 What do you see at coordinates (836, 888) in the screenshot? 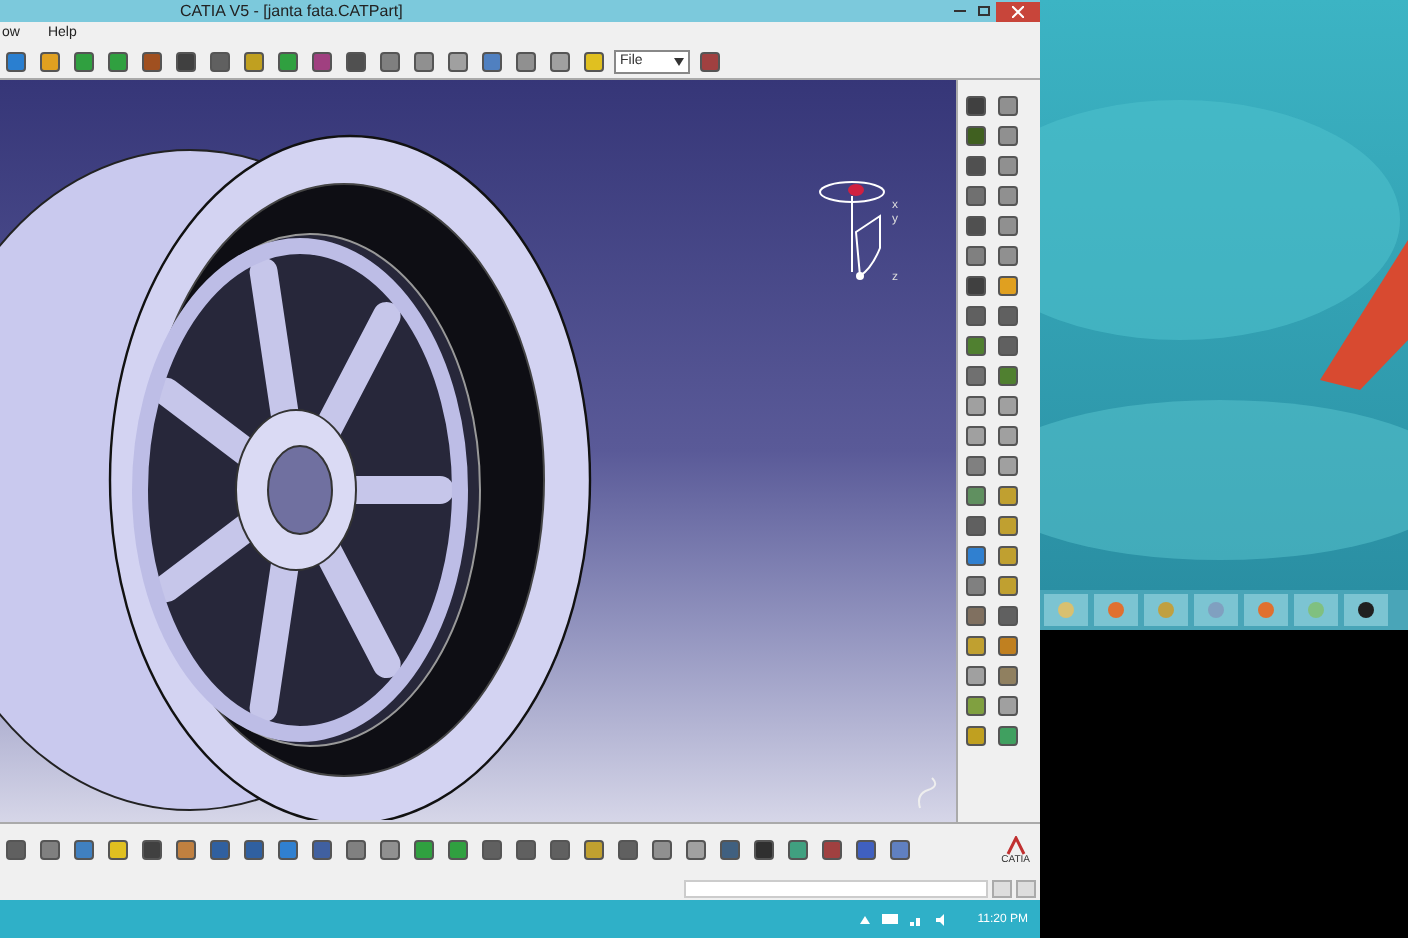
I see `command-field` at bounding box center [836, 888].